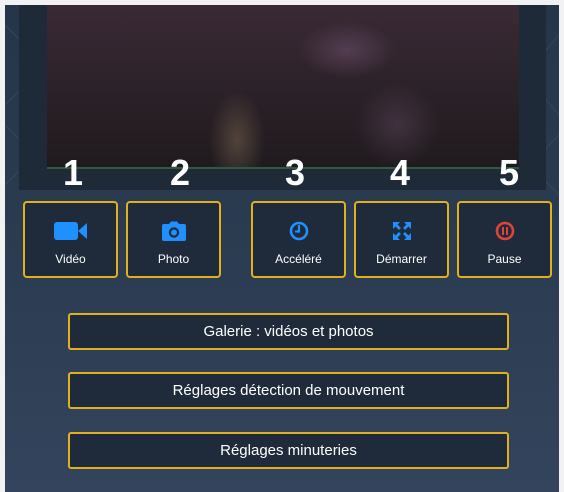  I want to click on number-label-2: 2, so click(180, 172).